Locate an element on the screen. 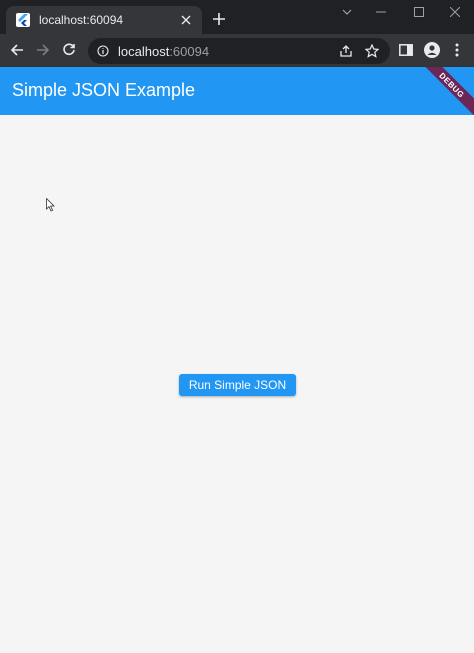 This screenshot has width=474, height=653. url-port: :60094 is located at coordinates (189, 51).